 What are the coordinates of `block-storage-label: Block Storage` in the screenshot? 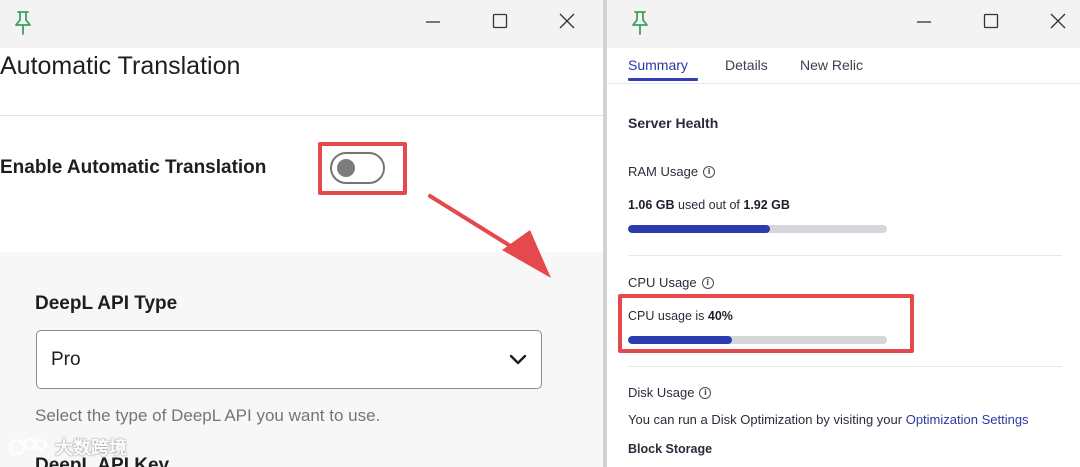 It's located at (670, 449).